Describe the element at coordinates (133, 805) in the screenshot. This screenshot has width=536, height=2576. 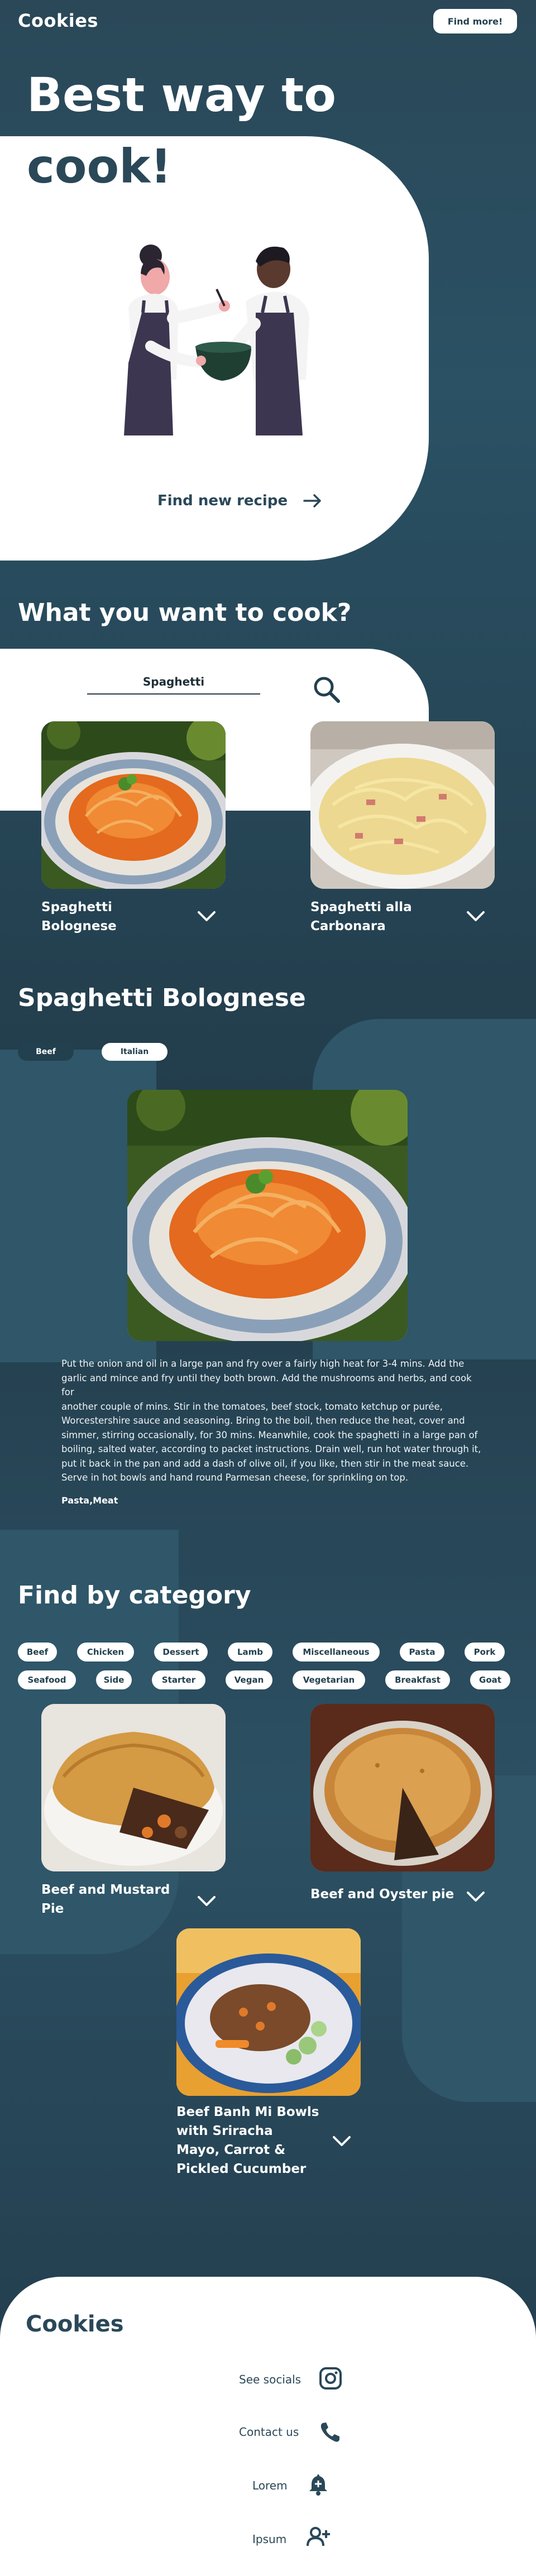
I see `recipe-image-spaghetti-bolognese` at that location.